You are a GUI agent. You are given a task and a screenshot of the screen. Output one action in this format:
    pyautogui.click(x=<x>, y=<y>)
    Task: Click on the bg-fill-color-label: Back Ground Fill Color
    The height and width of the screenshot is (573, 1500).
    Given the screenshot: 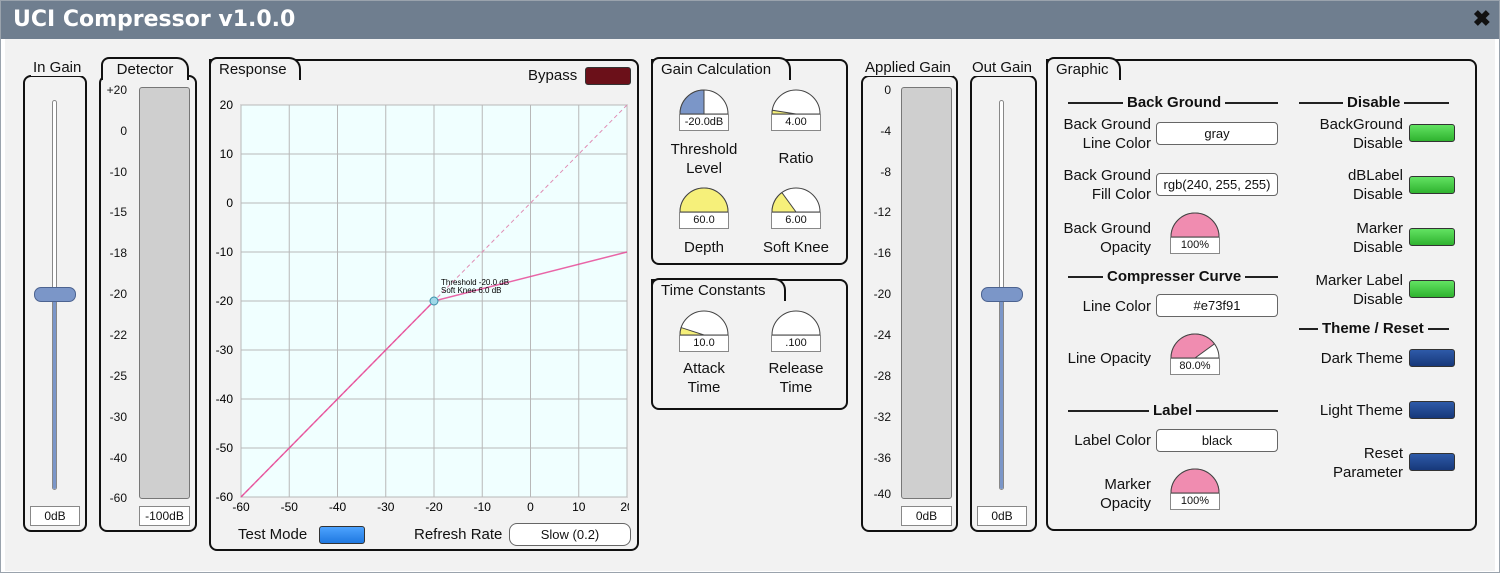 What is the action you would take?
    pyautogui.click(x=1095, y=185)
    